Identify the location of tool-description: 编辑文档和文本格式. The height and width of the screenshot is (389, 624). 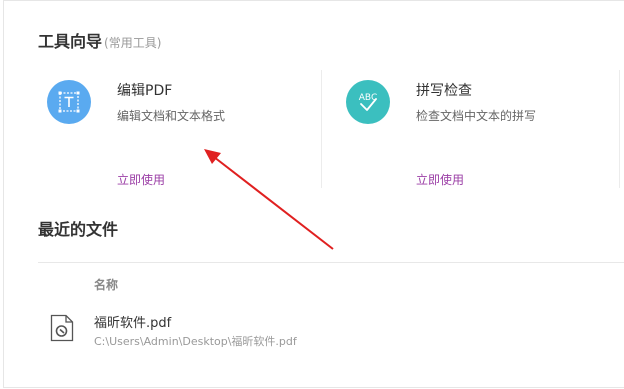
(171, 116).